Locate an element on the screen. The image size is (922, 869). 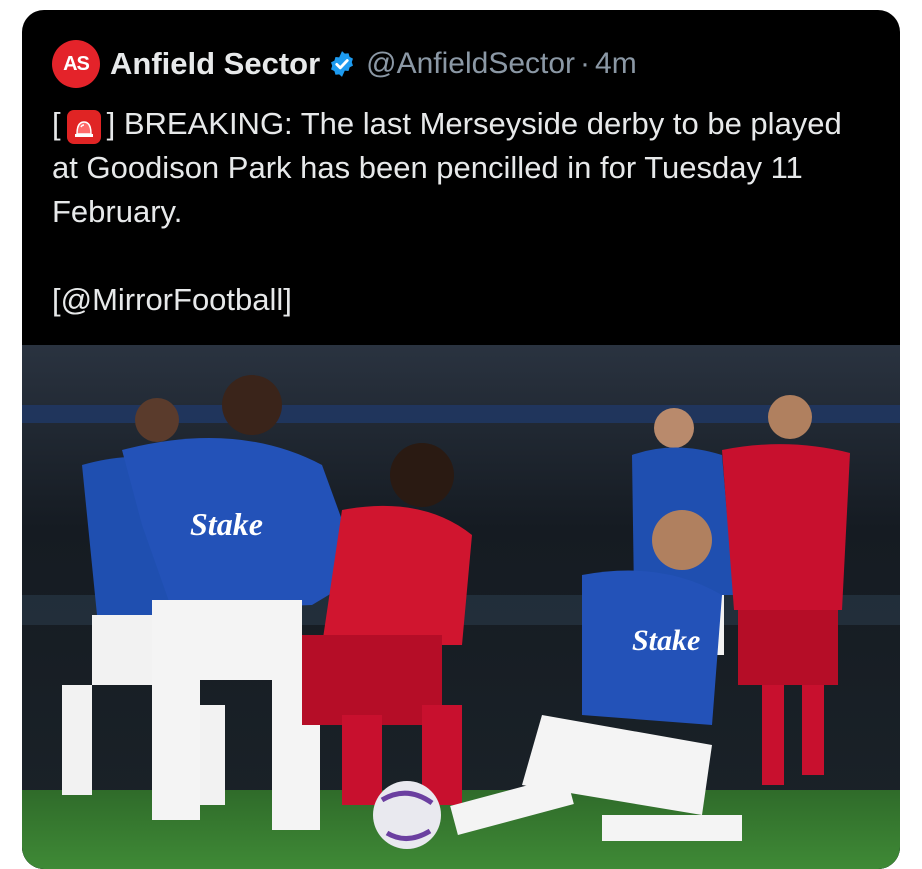
verified-badge-icon is located at coordinates (342, 64).